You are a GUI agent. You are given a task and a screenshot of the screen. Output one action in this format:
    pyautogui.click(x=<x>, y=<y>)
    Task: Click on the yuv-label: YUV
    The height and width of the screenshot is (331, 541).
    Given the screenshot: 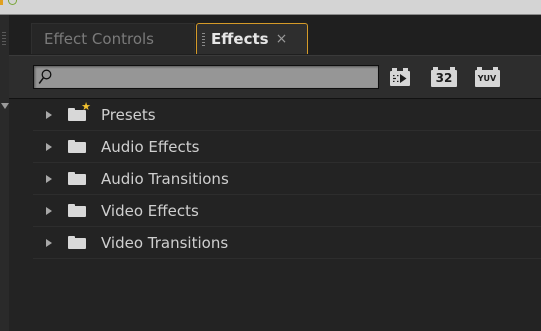 What is the action you would take?
    pyautogui.click(x=487, y=78)
    